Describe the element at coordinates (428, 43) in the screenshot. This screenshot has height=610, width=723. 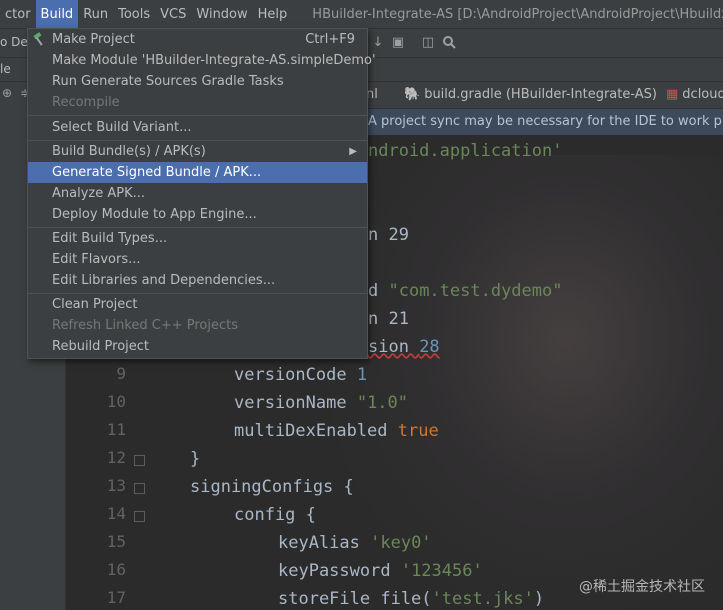
I see `layout-icon: ◫` at that location.